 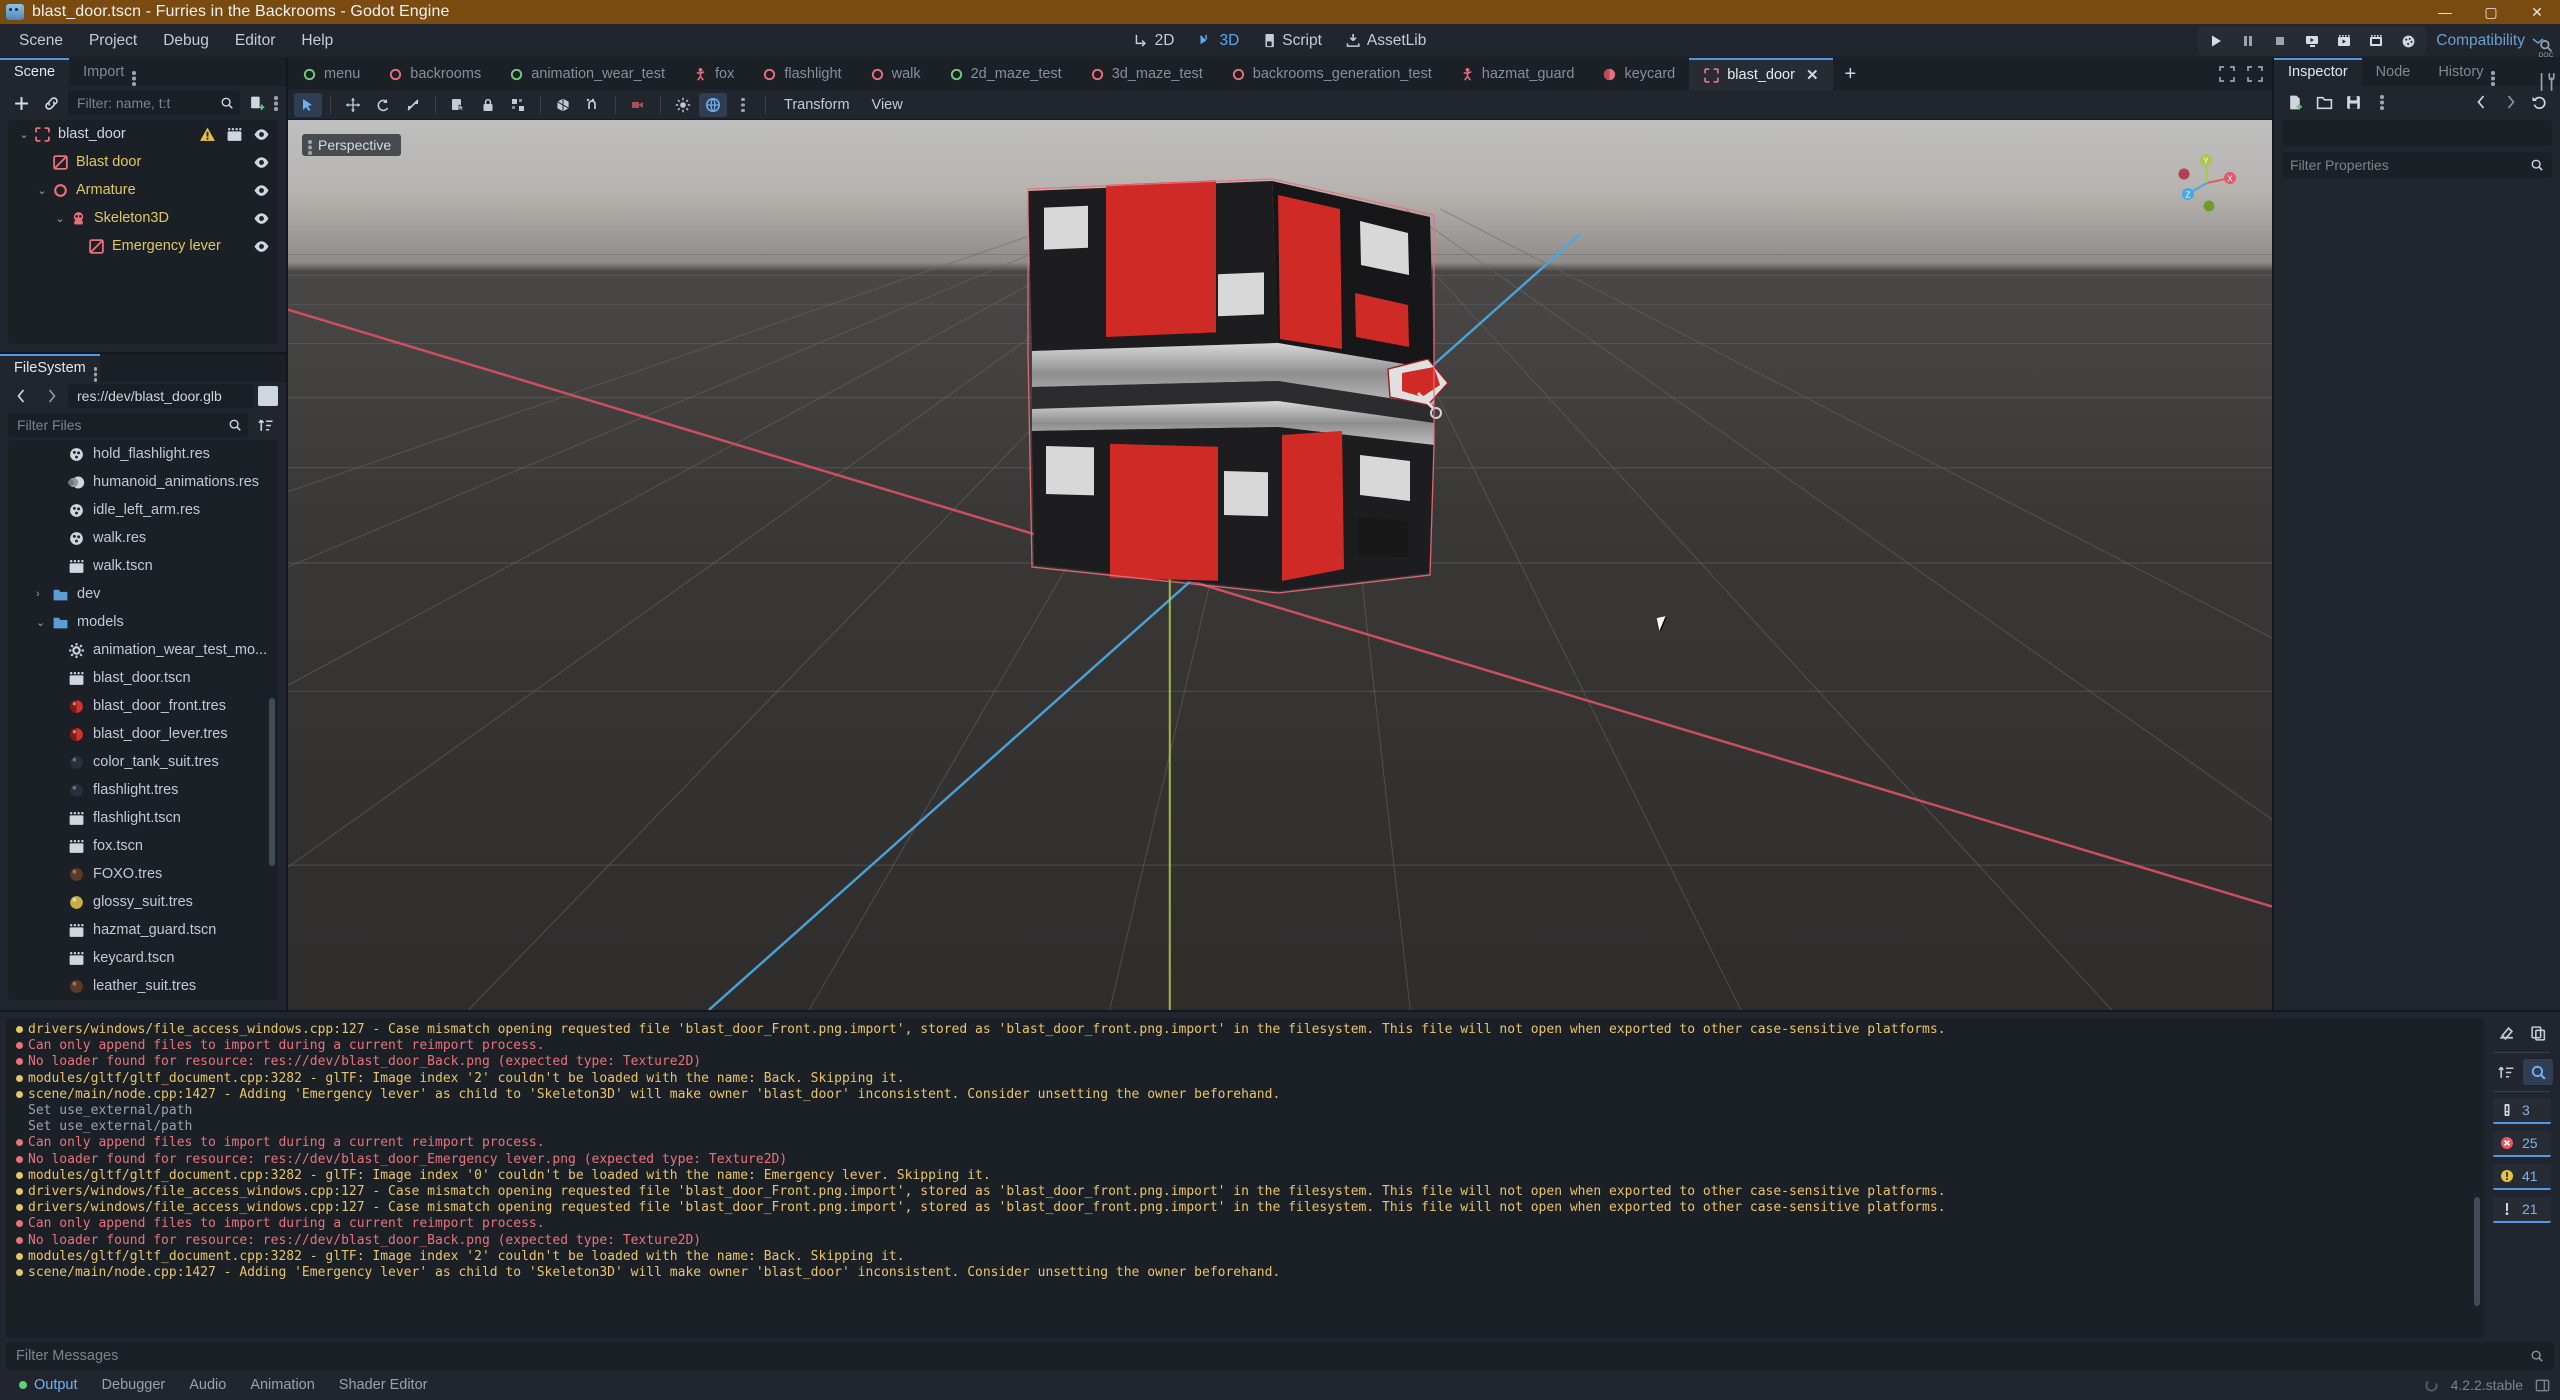 I want to click on menu-debug: Debug, so click(x=186, y=41).